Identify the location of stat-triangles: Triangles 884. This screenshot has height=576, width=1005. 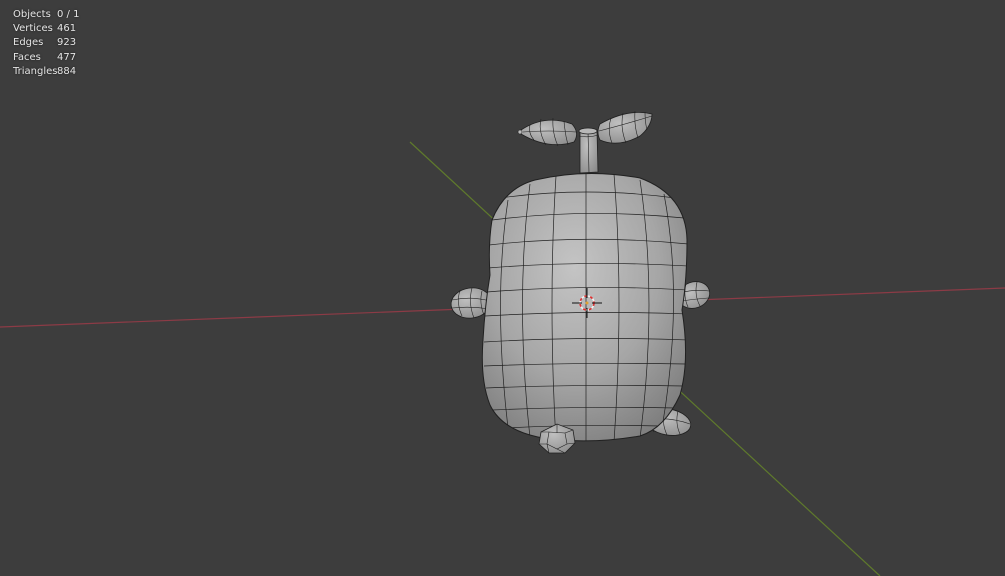
(46, 72).